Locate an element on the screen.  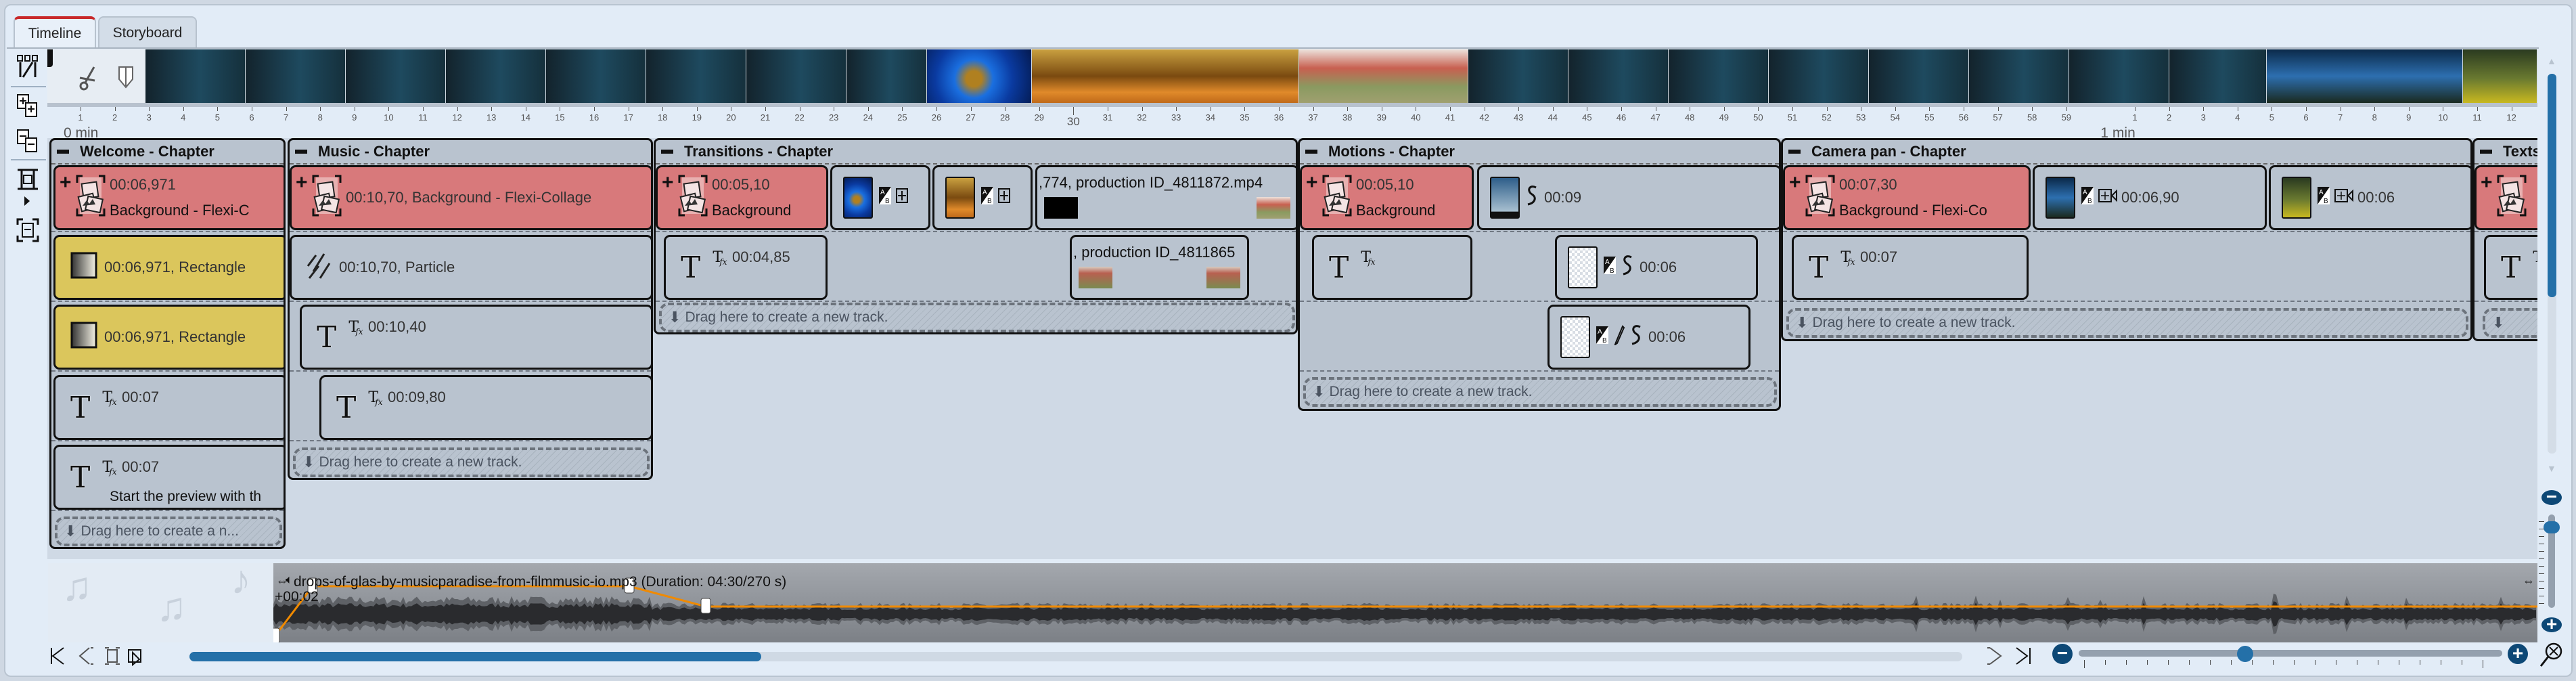
ruler-label: 49 is located at coordinates (1724, 117).